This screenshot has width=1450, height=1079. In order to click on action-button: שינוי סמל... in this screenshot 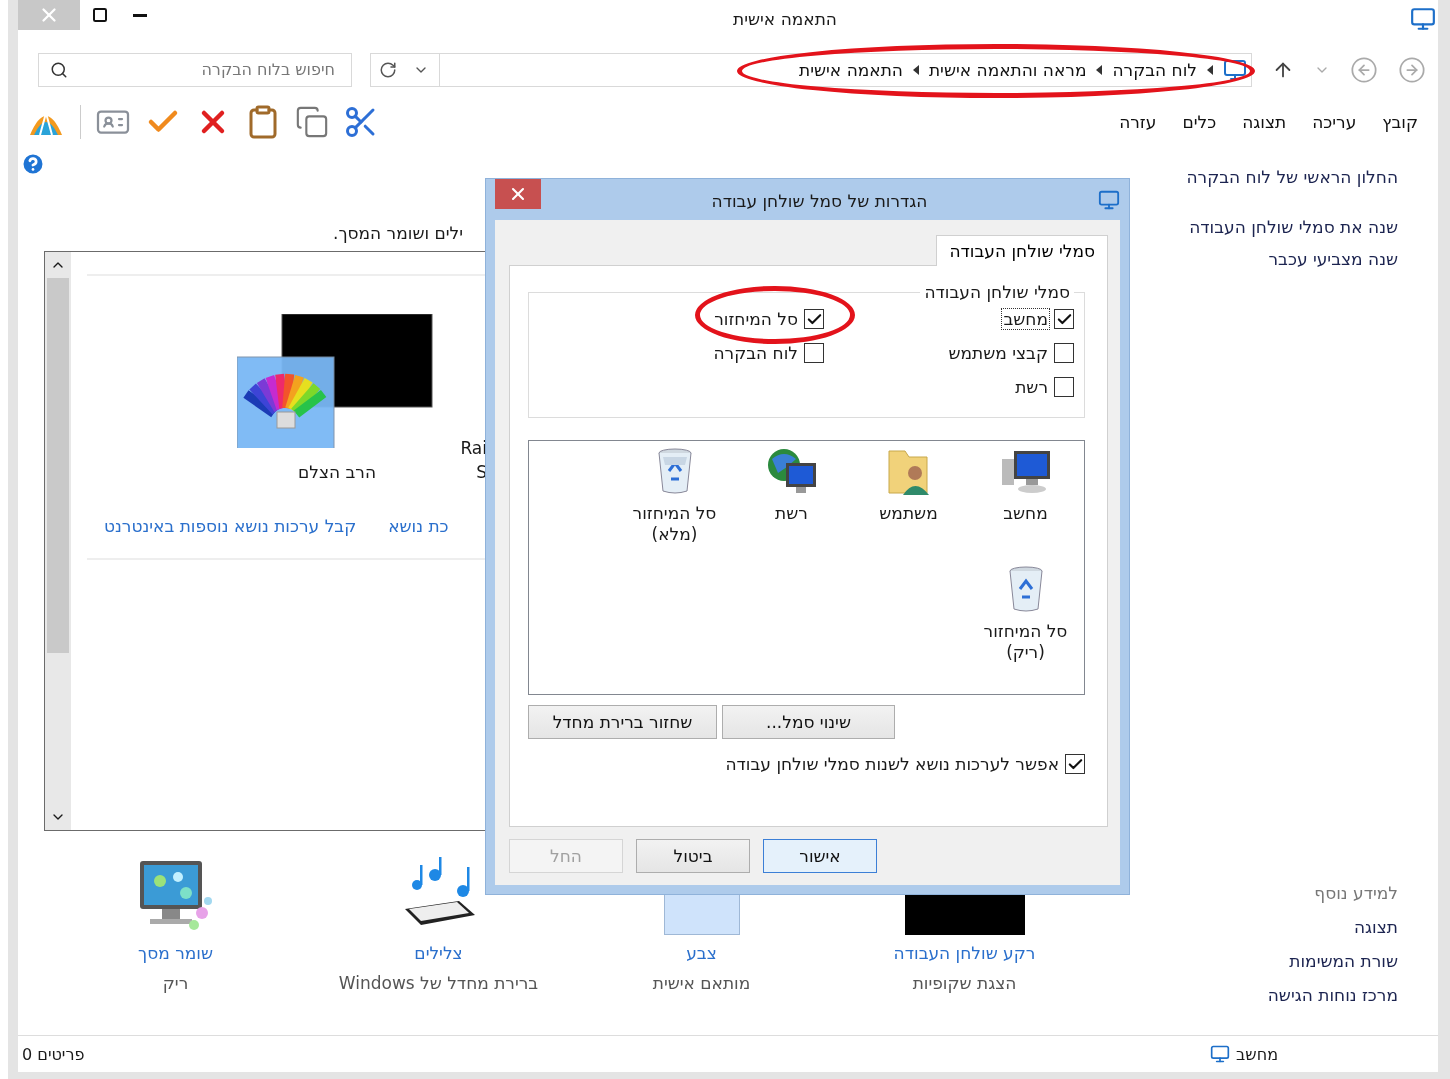, I will do `click(808, 722)`.